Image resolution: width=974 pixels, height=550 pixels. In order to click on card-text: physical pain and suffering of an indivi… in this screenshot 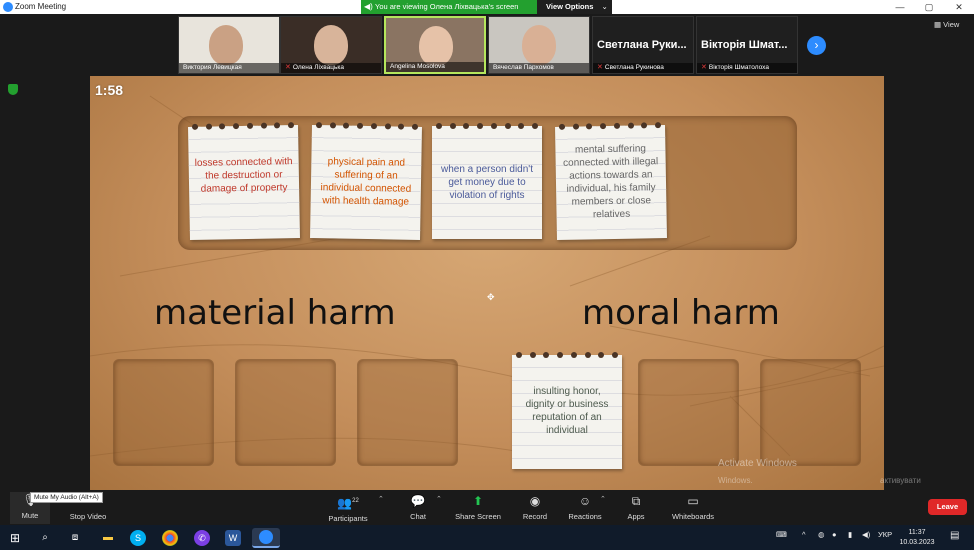, I will do `click(366, 182)`.